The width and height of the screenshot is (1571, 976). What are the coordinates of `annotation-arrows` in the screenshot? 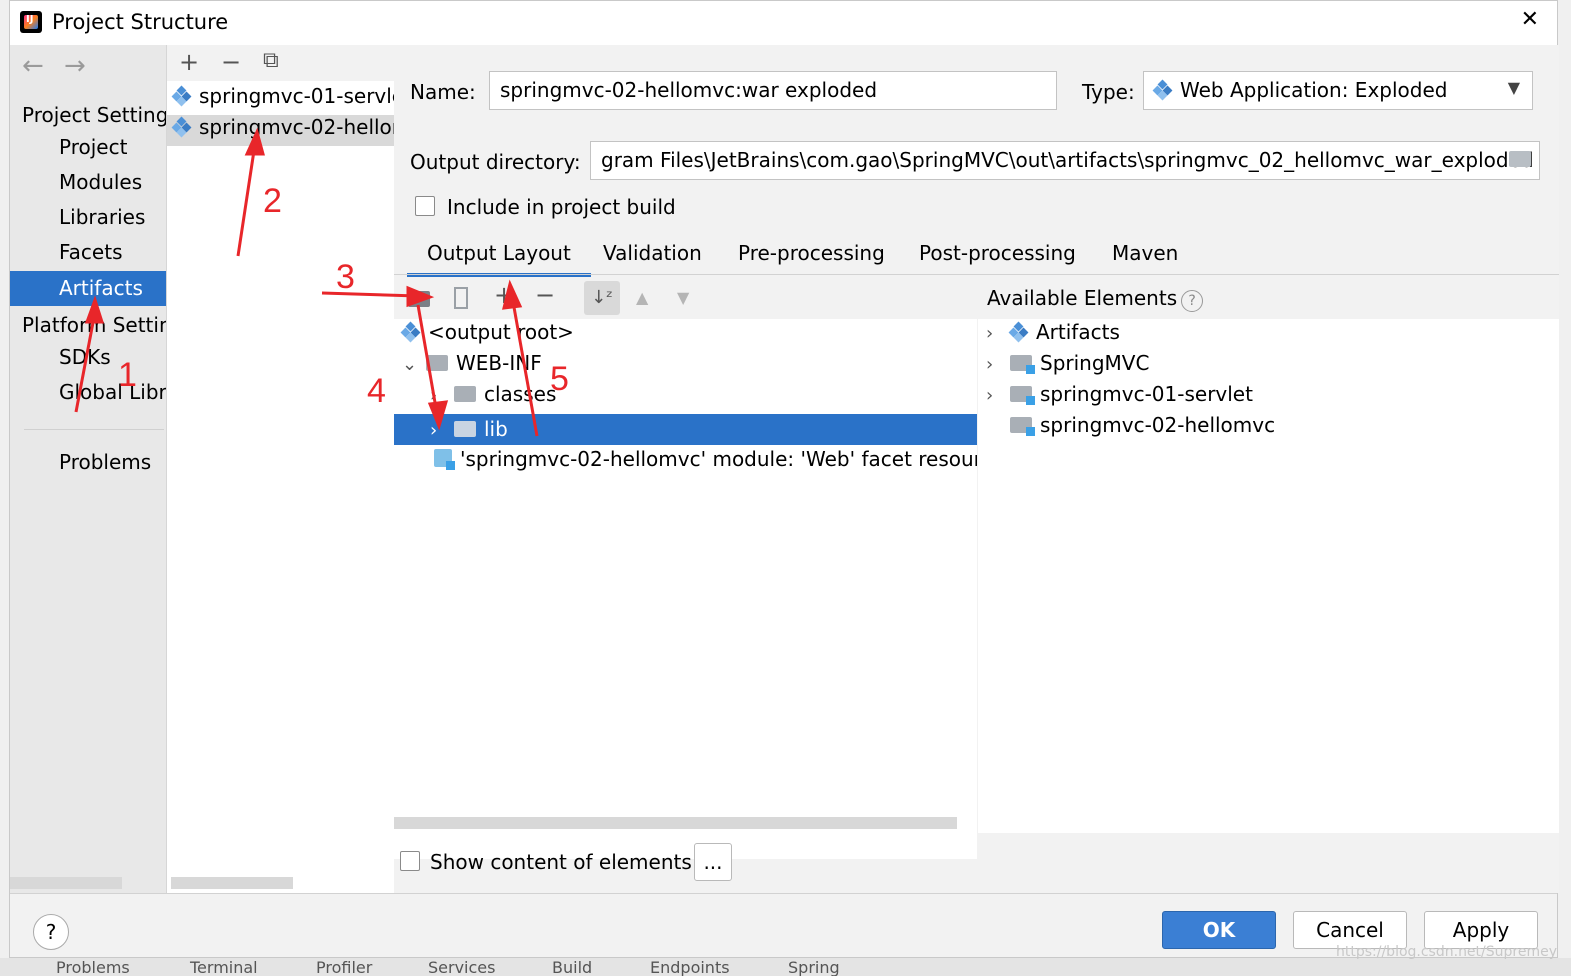 It's located at (306, 282).